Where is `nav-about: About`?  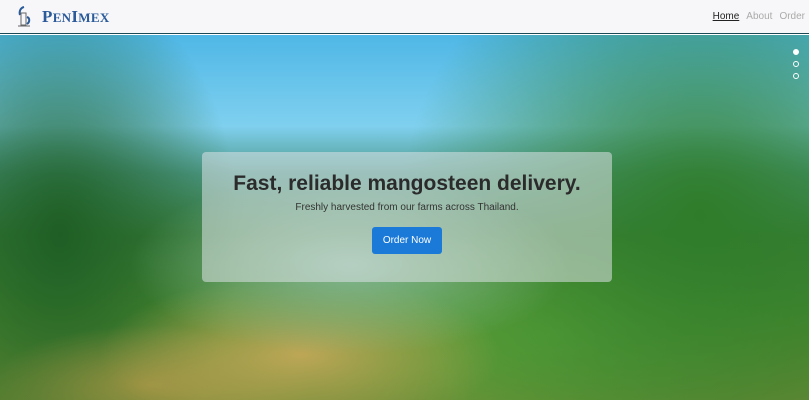 nav-about: About is located at coordinates (759, 16).